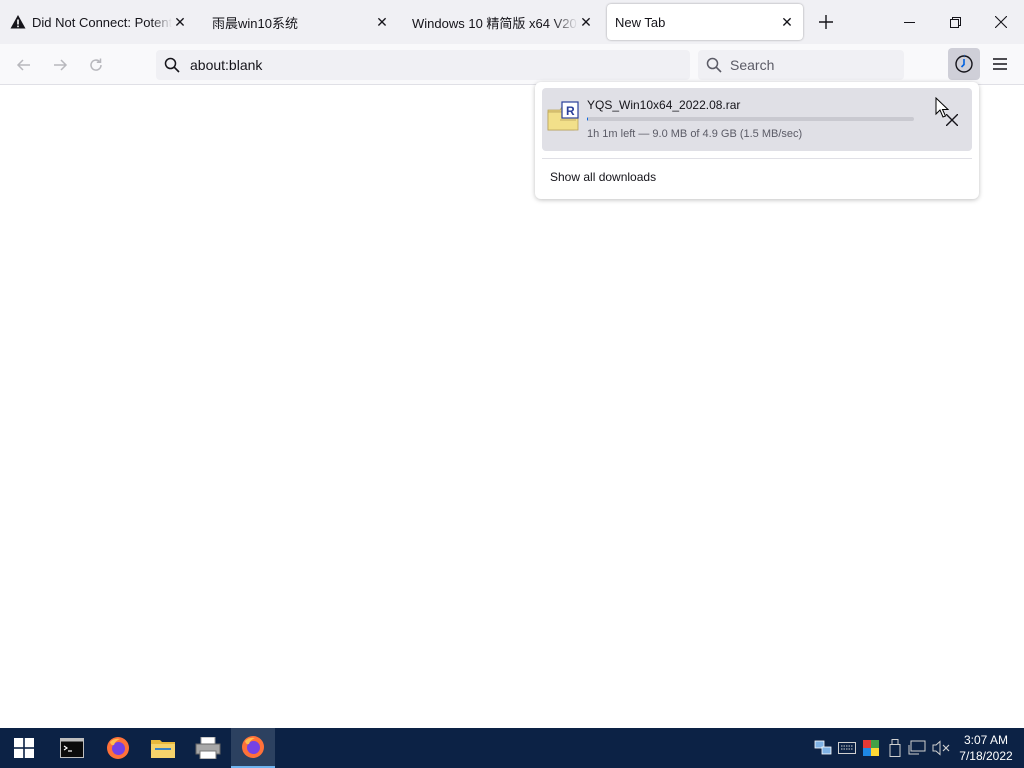 This screenshot has width=1024, height=768. I want to click on back-button, so click(24, 65).